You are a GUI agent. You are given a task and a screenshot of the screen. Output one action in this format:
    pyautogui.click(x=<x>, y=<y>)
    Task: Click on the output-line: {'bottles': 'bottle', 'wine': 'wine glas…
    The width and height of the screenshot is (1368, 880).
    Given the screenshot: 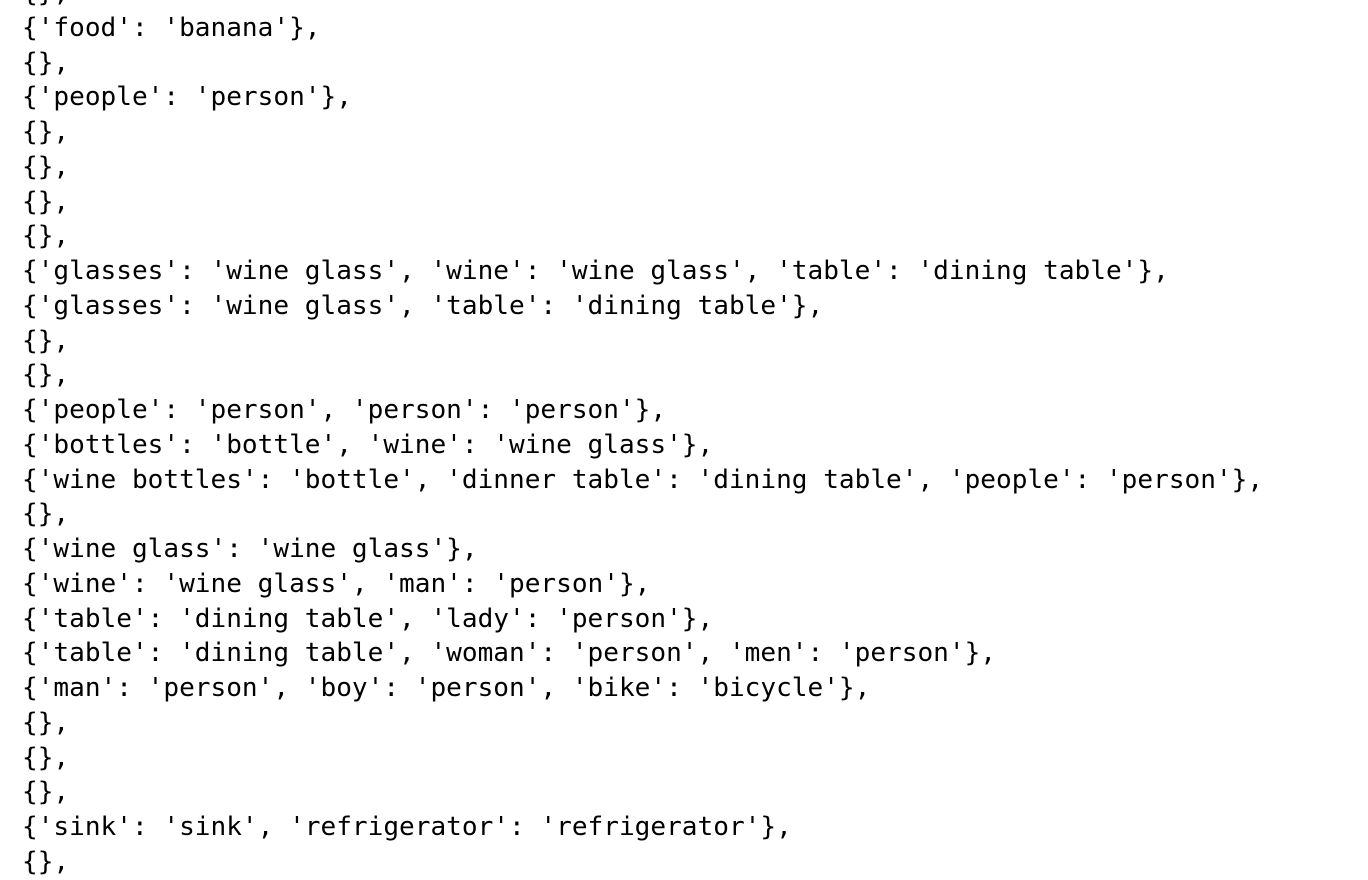 What is the action you would take?
    pyautogui.click(x=368, y=444)
    